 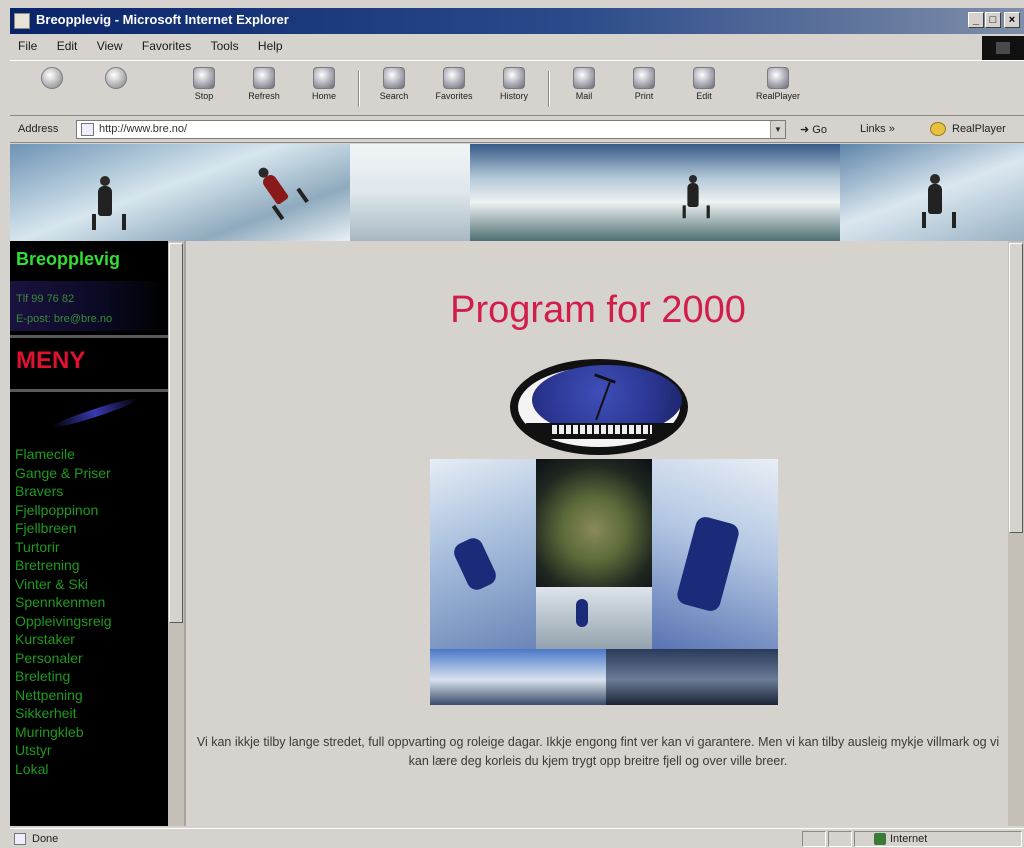 I want to click on address-input: http://www.bre.no/ ▼, so click(x=431, y=129).